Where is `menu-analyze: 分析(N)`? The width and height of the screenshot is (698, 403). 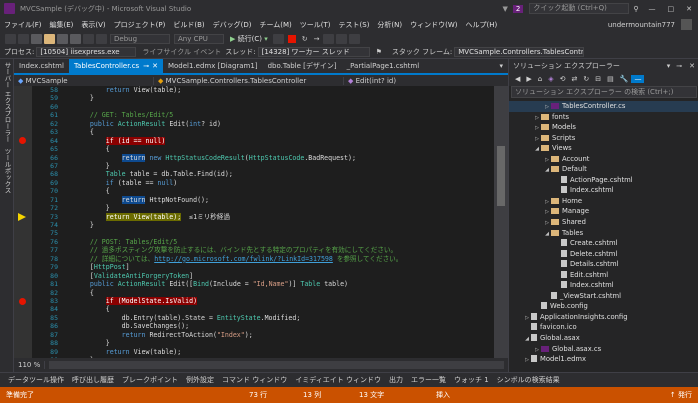
menu-analyze: 分析(N) is located at coordinates (389, 25).